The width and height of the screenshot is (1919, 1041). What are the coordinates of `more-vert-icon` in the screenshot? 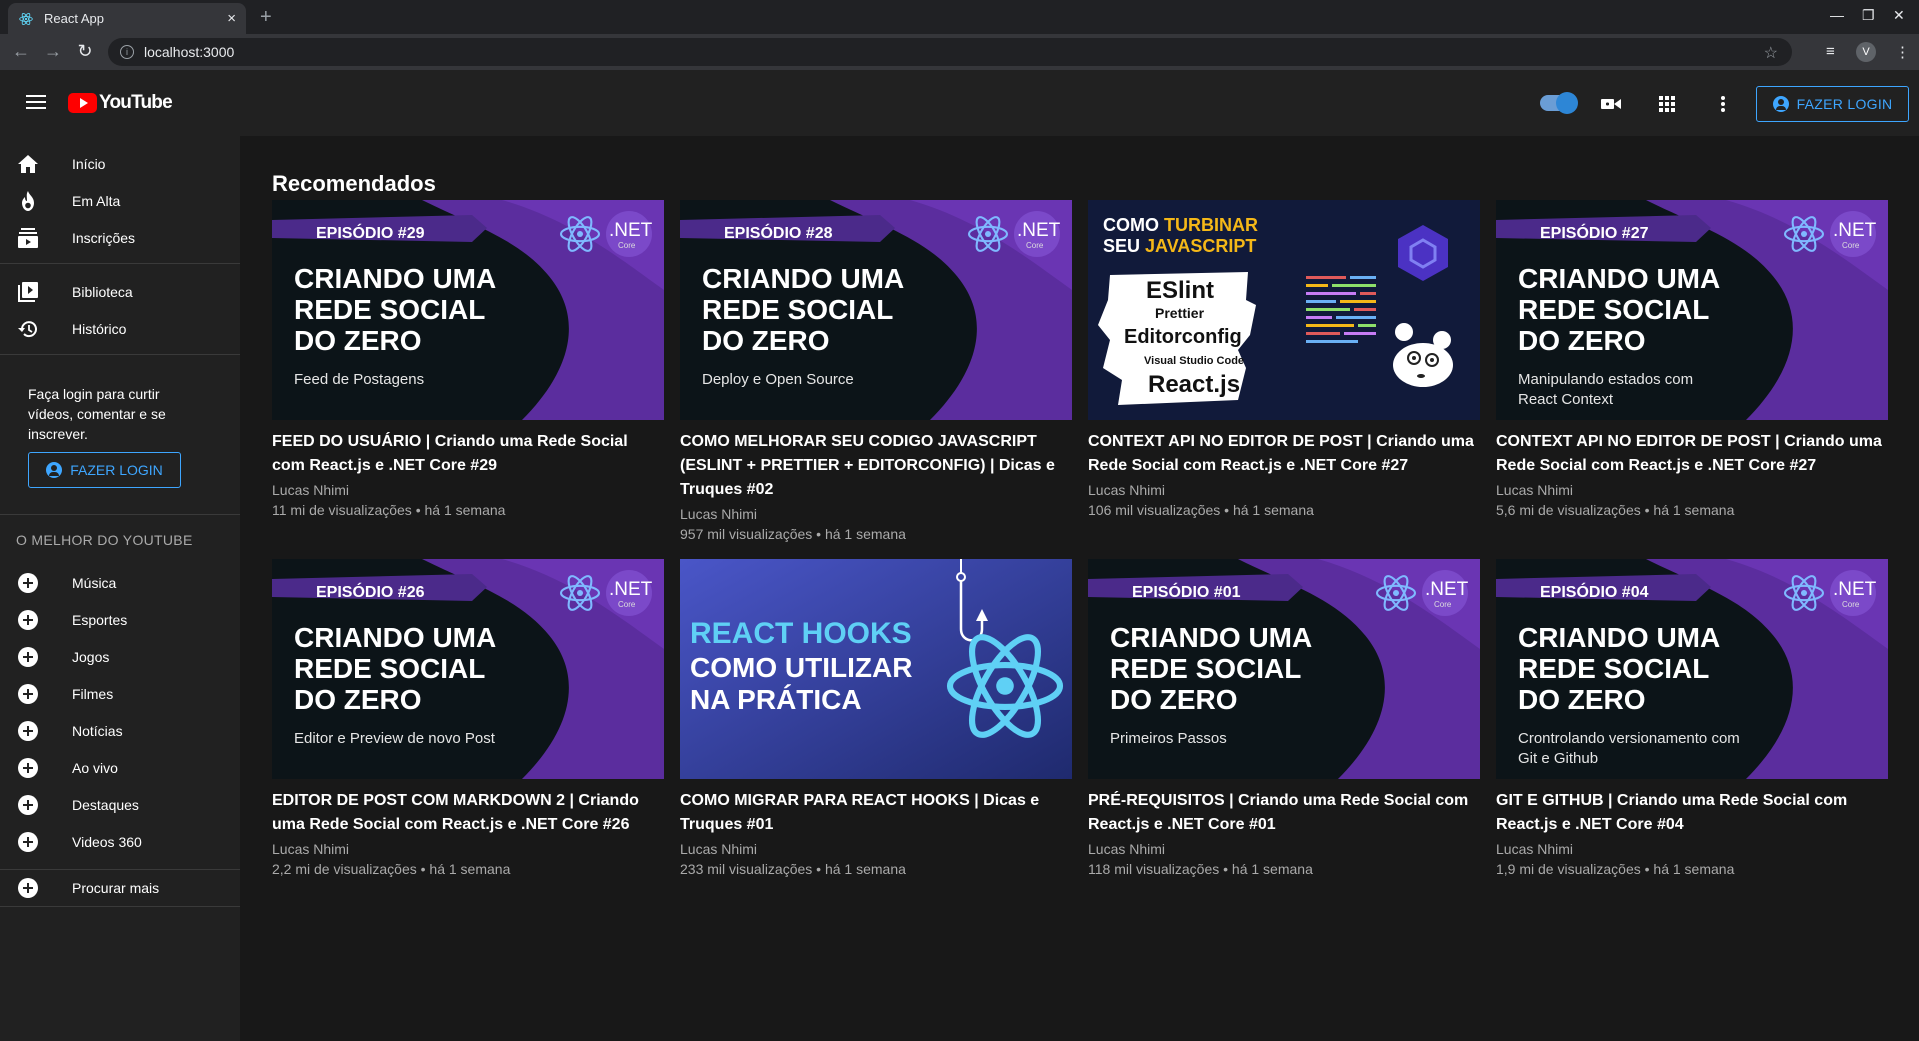 It's located at (1723, 104).